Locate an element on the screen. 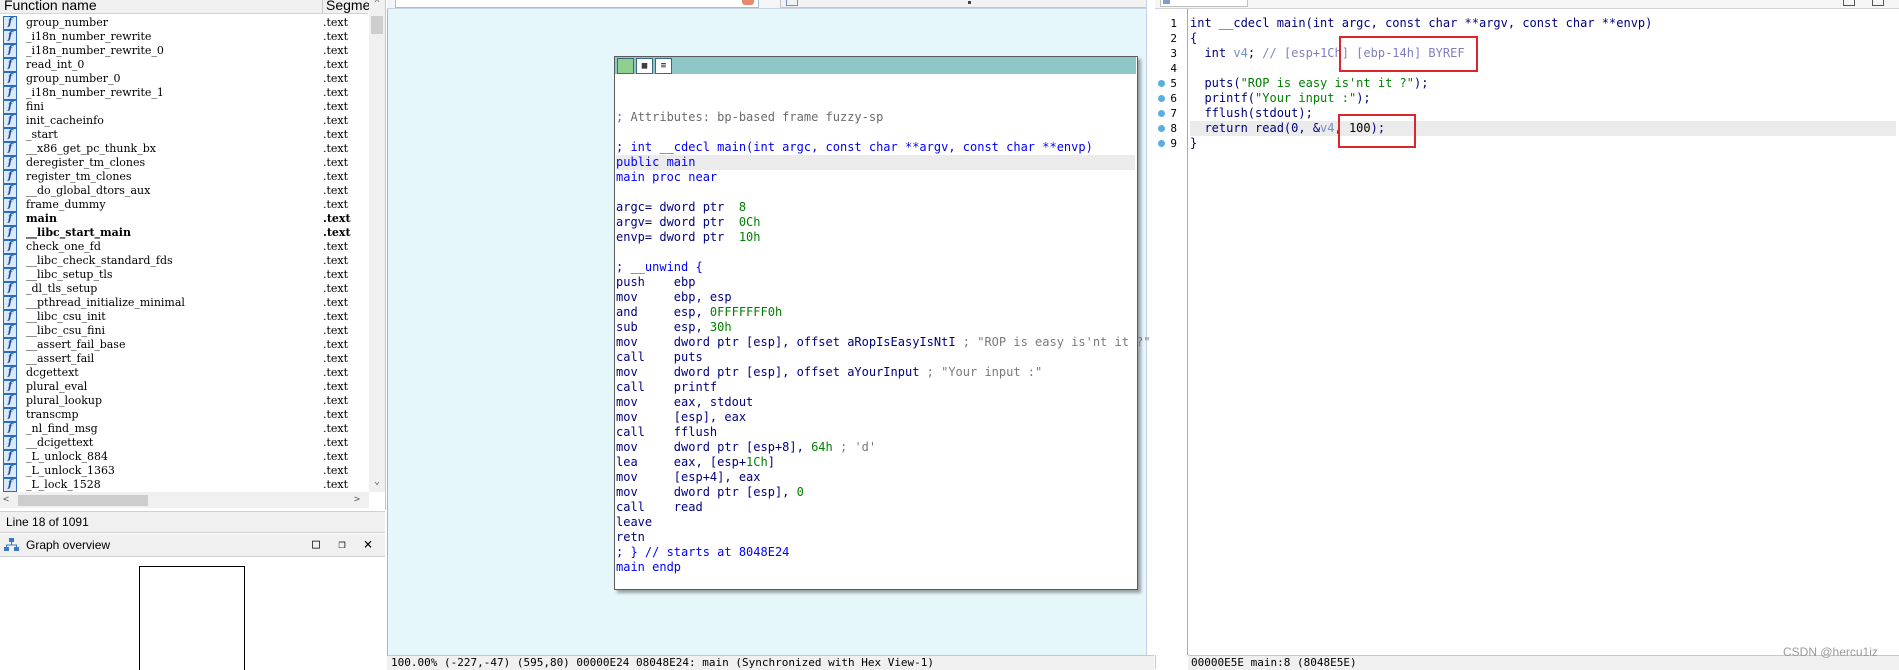 The width and height of the screenshot is (1899, 670). function-row: f __libc_csu_init .text is located at coordinates (184, 317).